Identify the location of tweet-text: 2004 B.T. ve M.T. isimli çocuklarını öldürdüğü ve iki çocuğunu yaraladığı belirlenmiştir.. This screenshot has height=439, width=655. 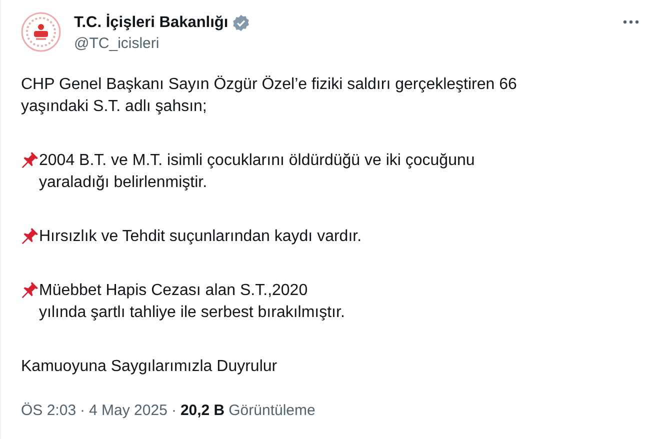
(257, 172).